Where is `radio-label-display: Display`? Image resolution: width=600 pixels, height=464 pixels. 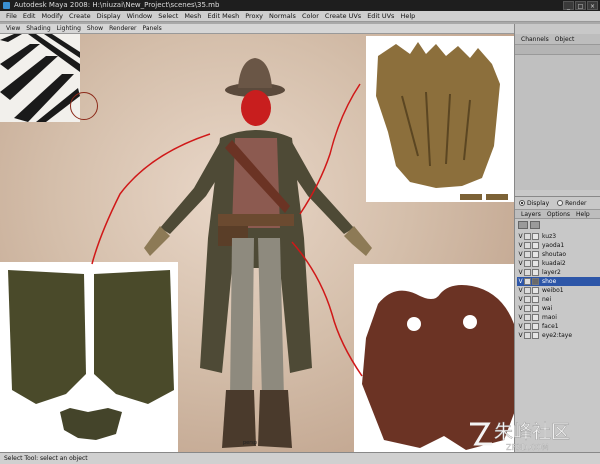
radio-label-display: Display is located at coordinates (538, 203).